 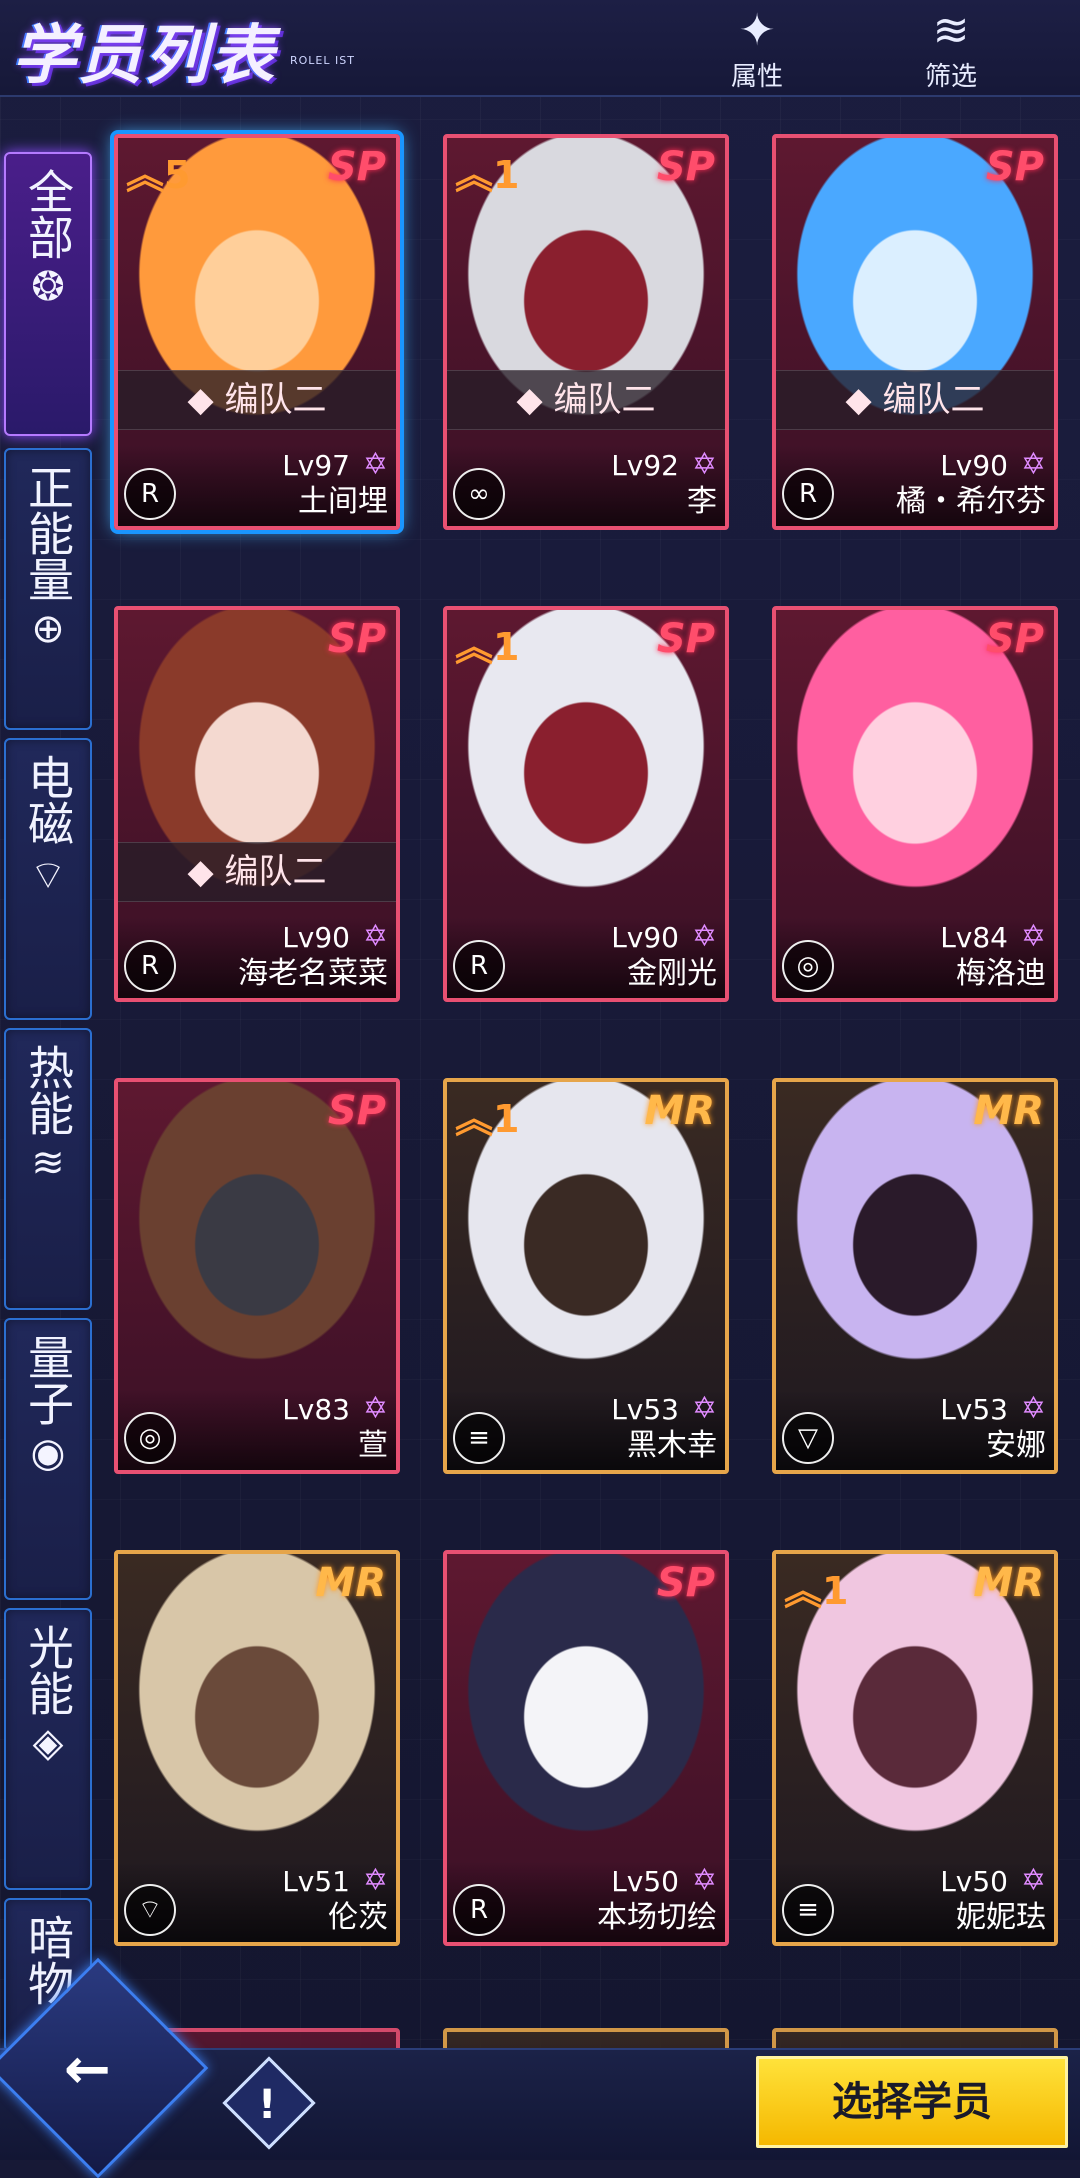 I want to click on page-subtitle: ROLEL IST, so click(x=322, y=60).